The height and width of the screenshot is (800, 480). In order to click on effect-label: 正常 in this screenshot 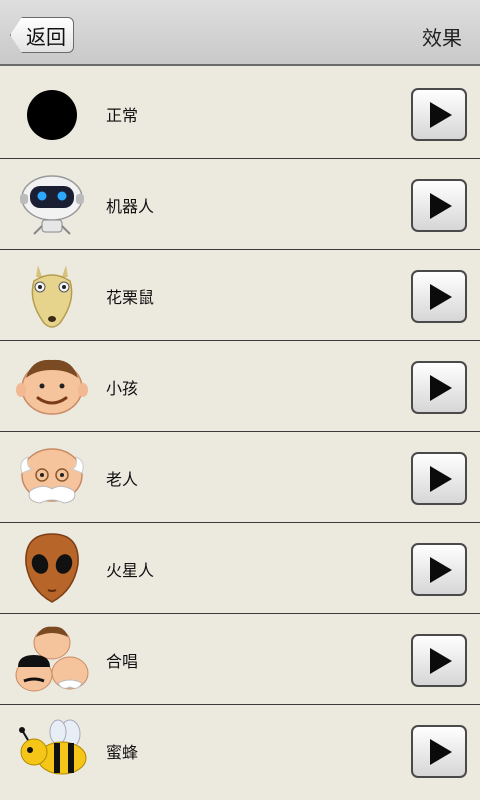, I will do `click(122, 115)`.